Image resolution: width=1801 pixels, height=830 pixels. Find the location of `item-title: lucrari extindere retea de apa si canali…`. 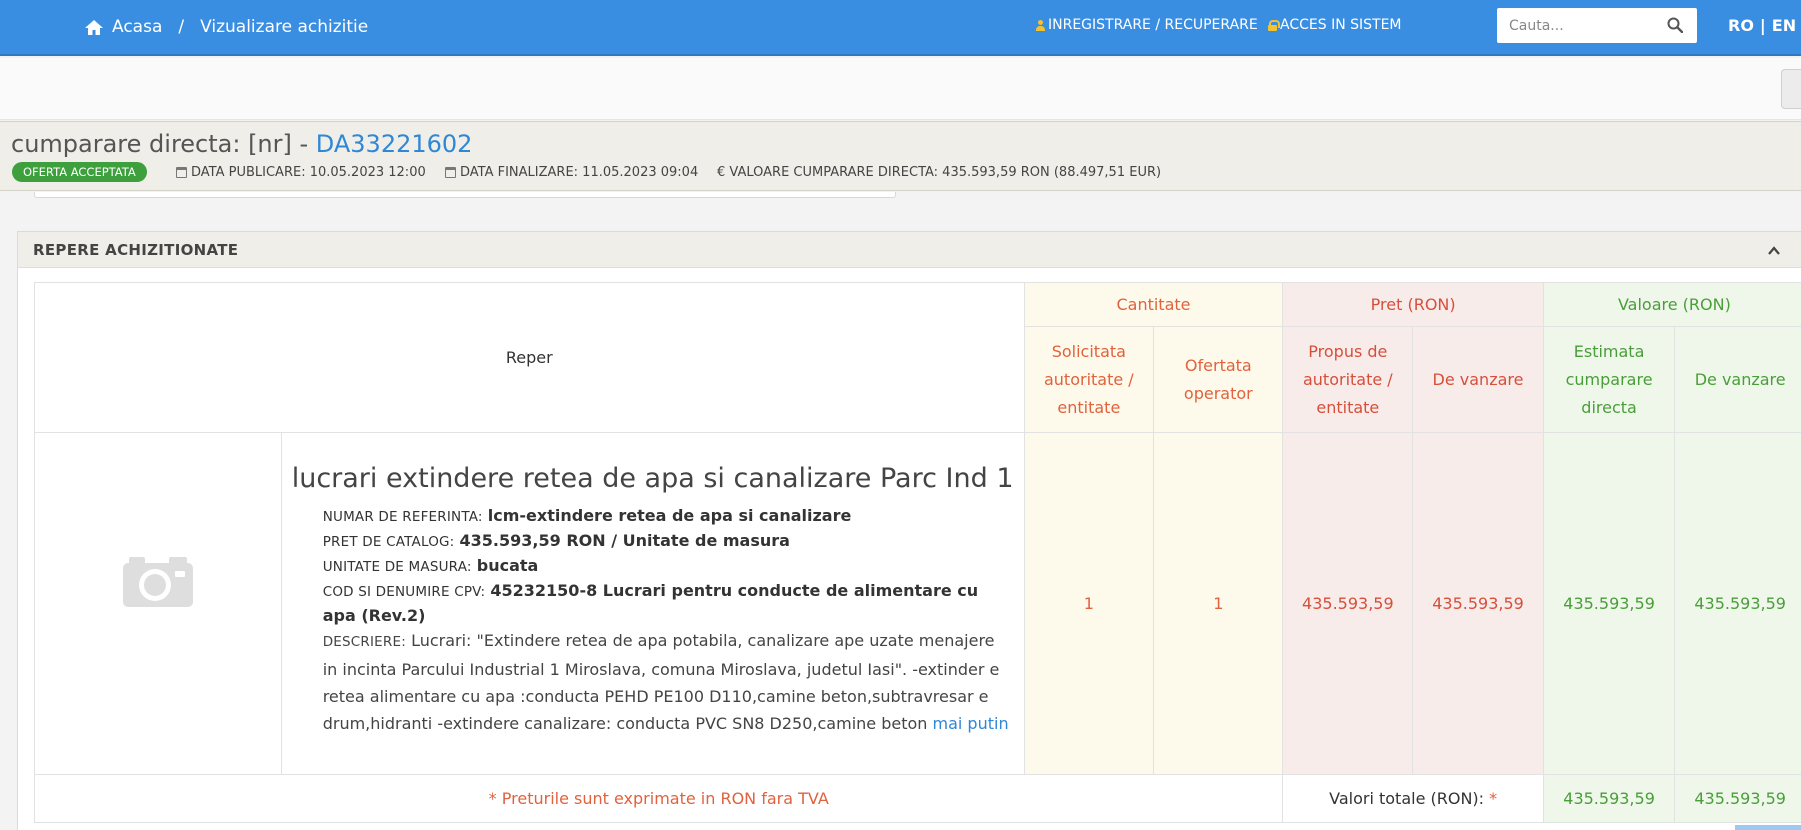

item-title: lucrari extindere retea de apa si canali… is located at coordinates (652, 478).